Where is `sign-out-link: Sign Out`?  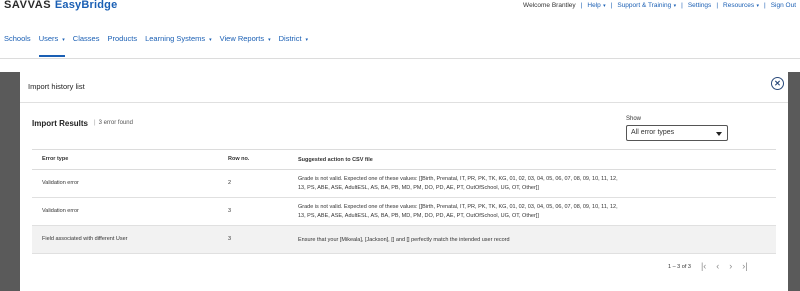 sign-out-link: Sign Out is located at coordinates (783, 5).